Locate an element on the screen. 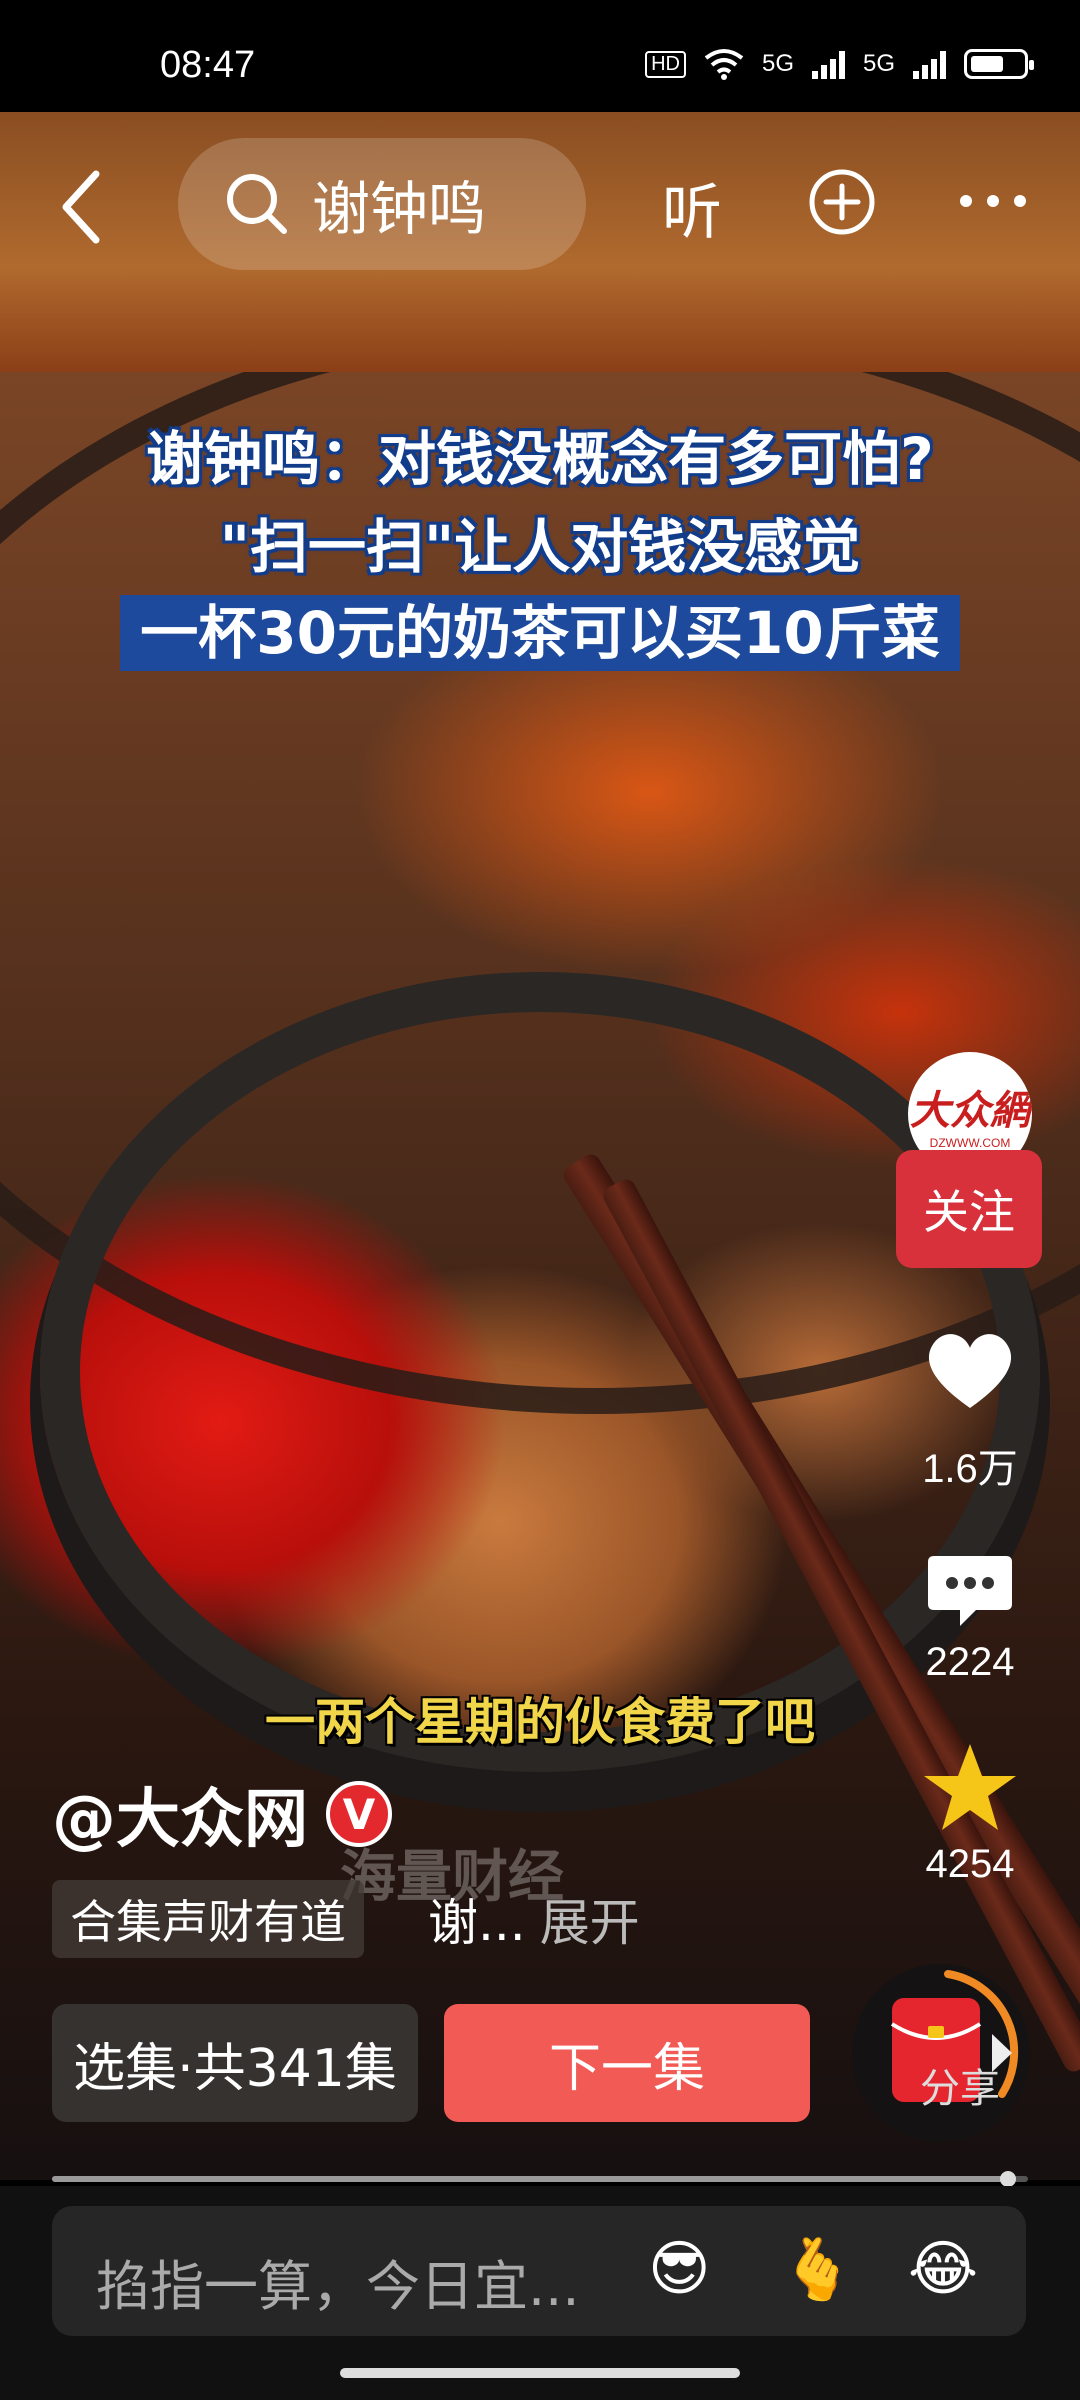 This screenshot has width=1080, height=2400. avatar-logo: 大众網 is located at coordinates (970, 1110).